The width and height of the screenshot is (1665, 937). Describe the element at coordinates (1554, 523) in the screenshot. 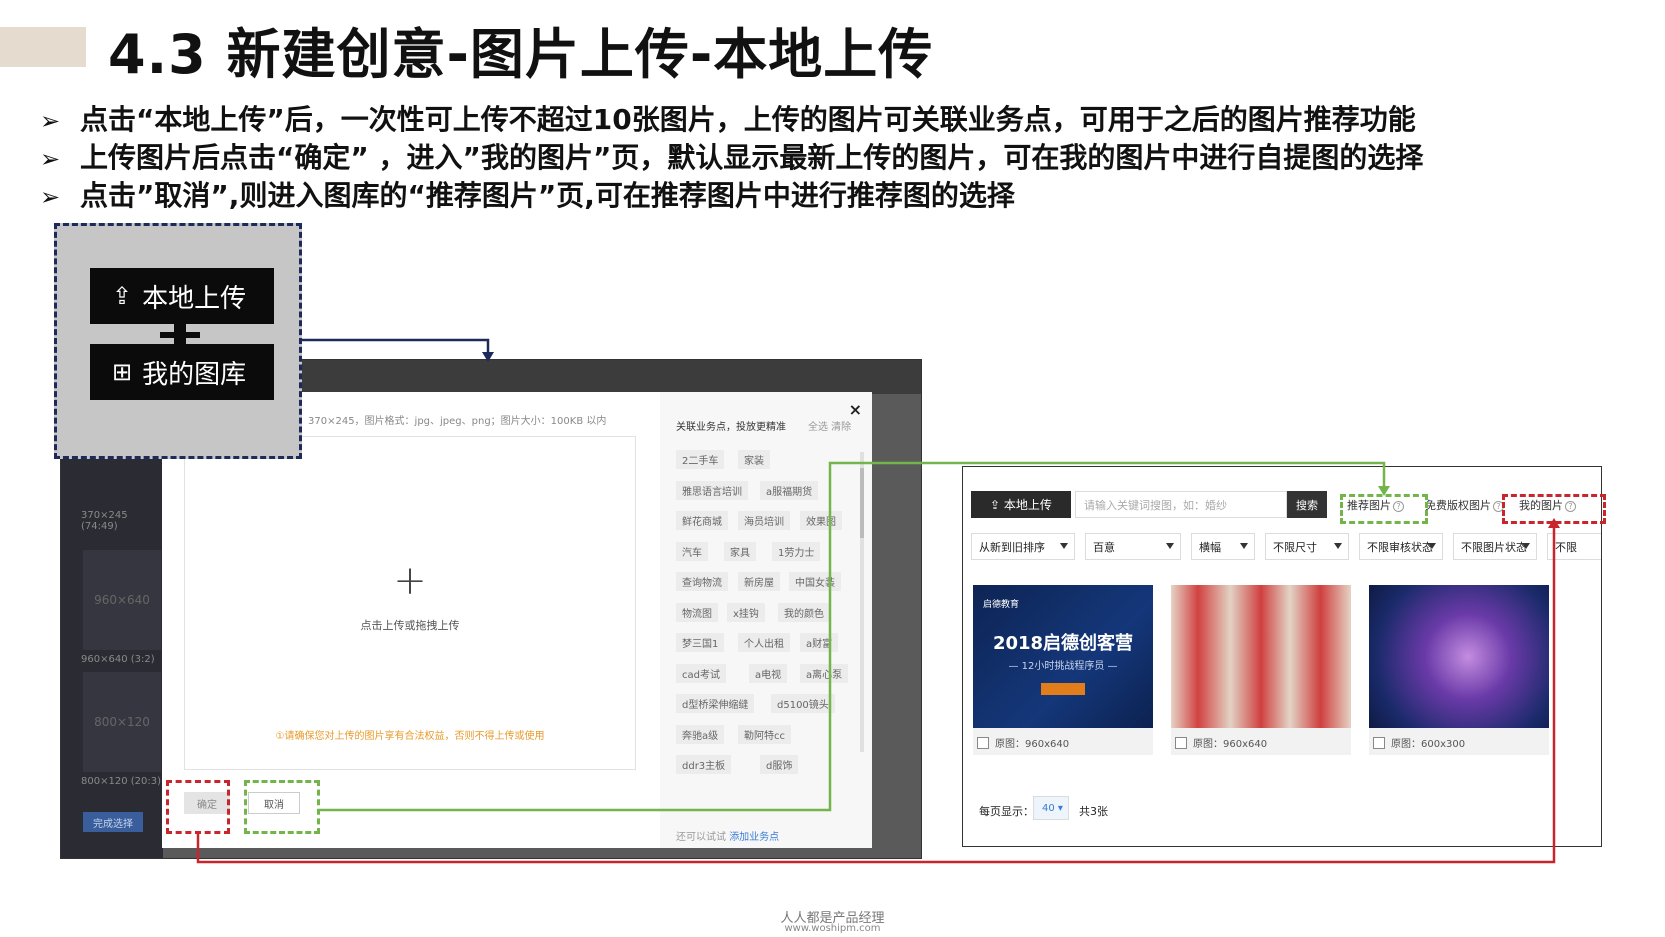

I see `red-arrowhead` at that location.